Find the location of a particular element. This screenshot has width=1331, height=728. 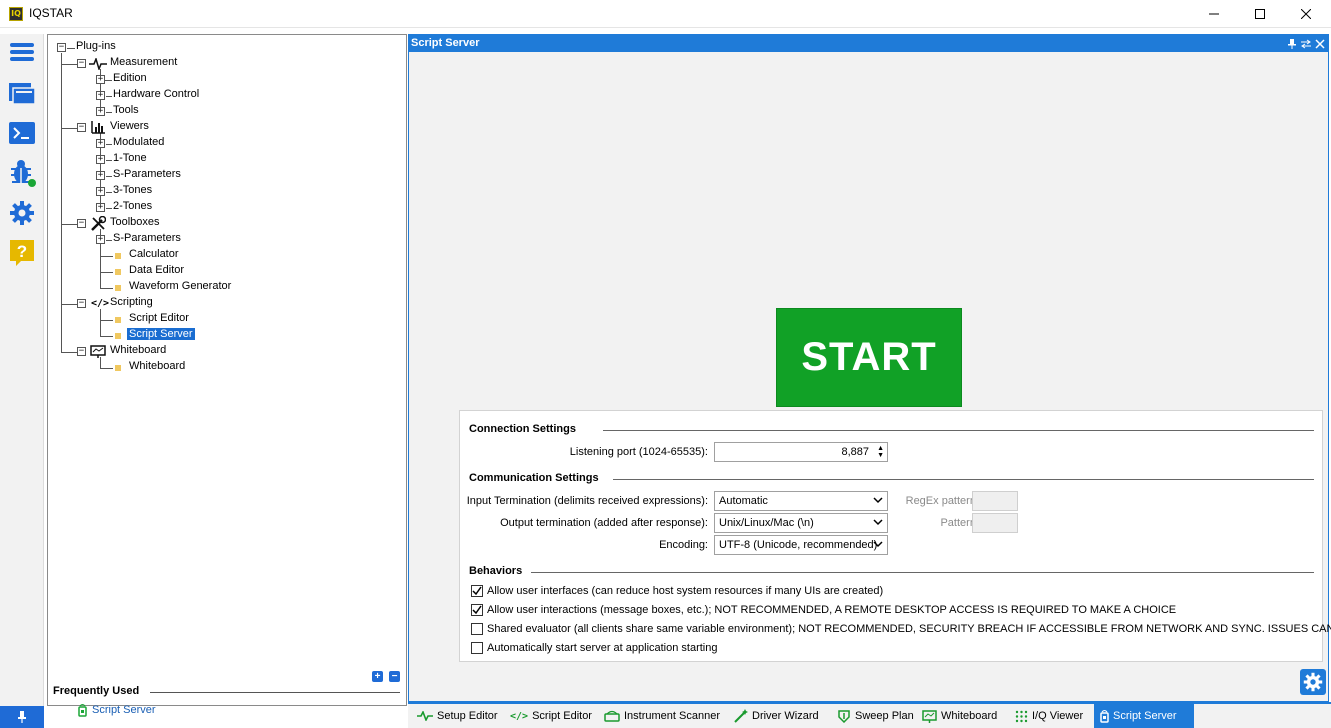

tree-node-script-editor: Script Editor is located at coordinates (159, 318).